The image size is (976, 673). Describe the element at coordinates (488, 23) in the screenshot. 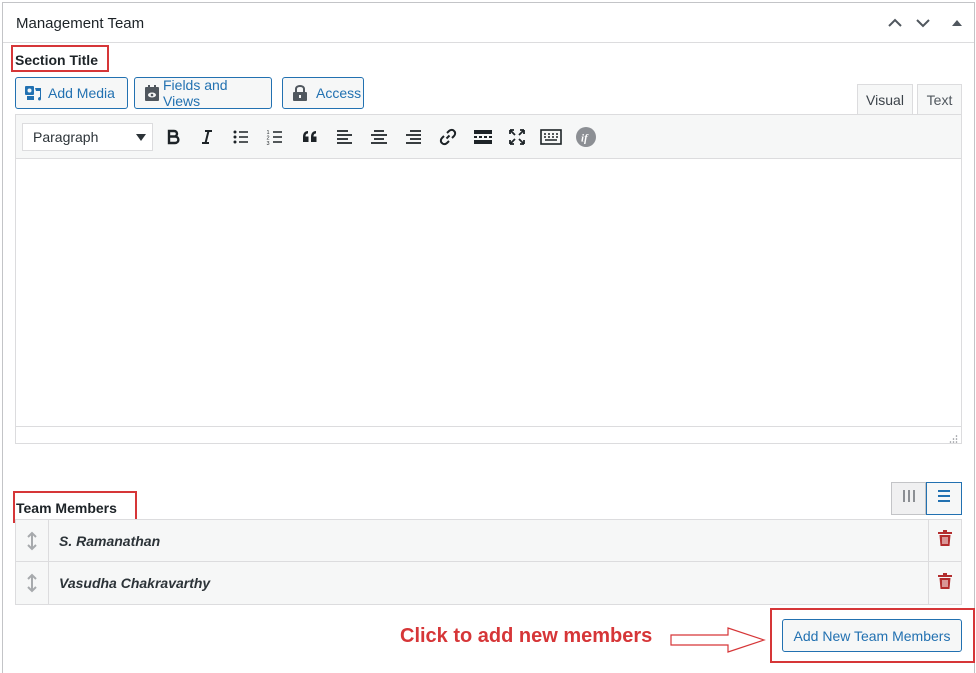

I see `panel-header: Management Team` at that location.